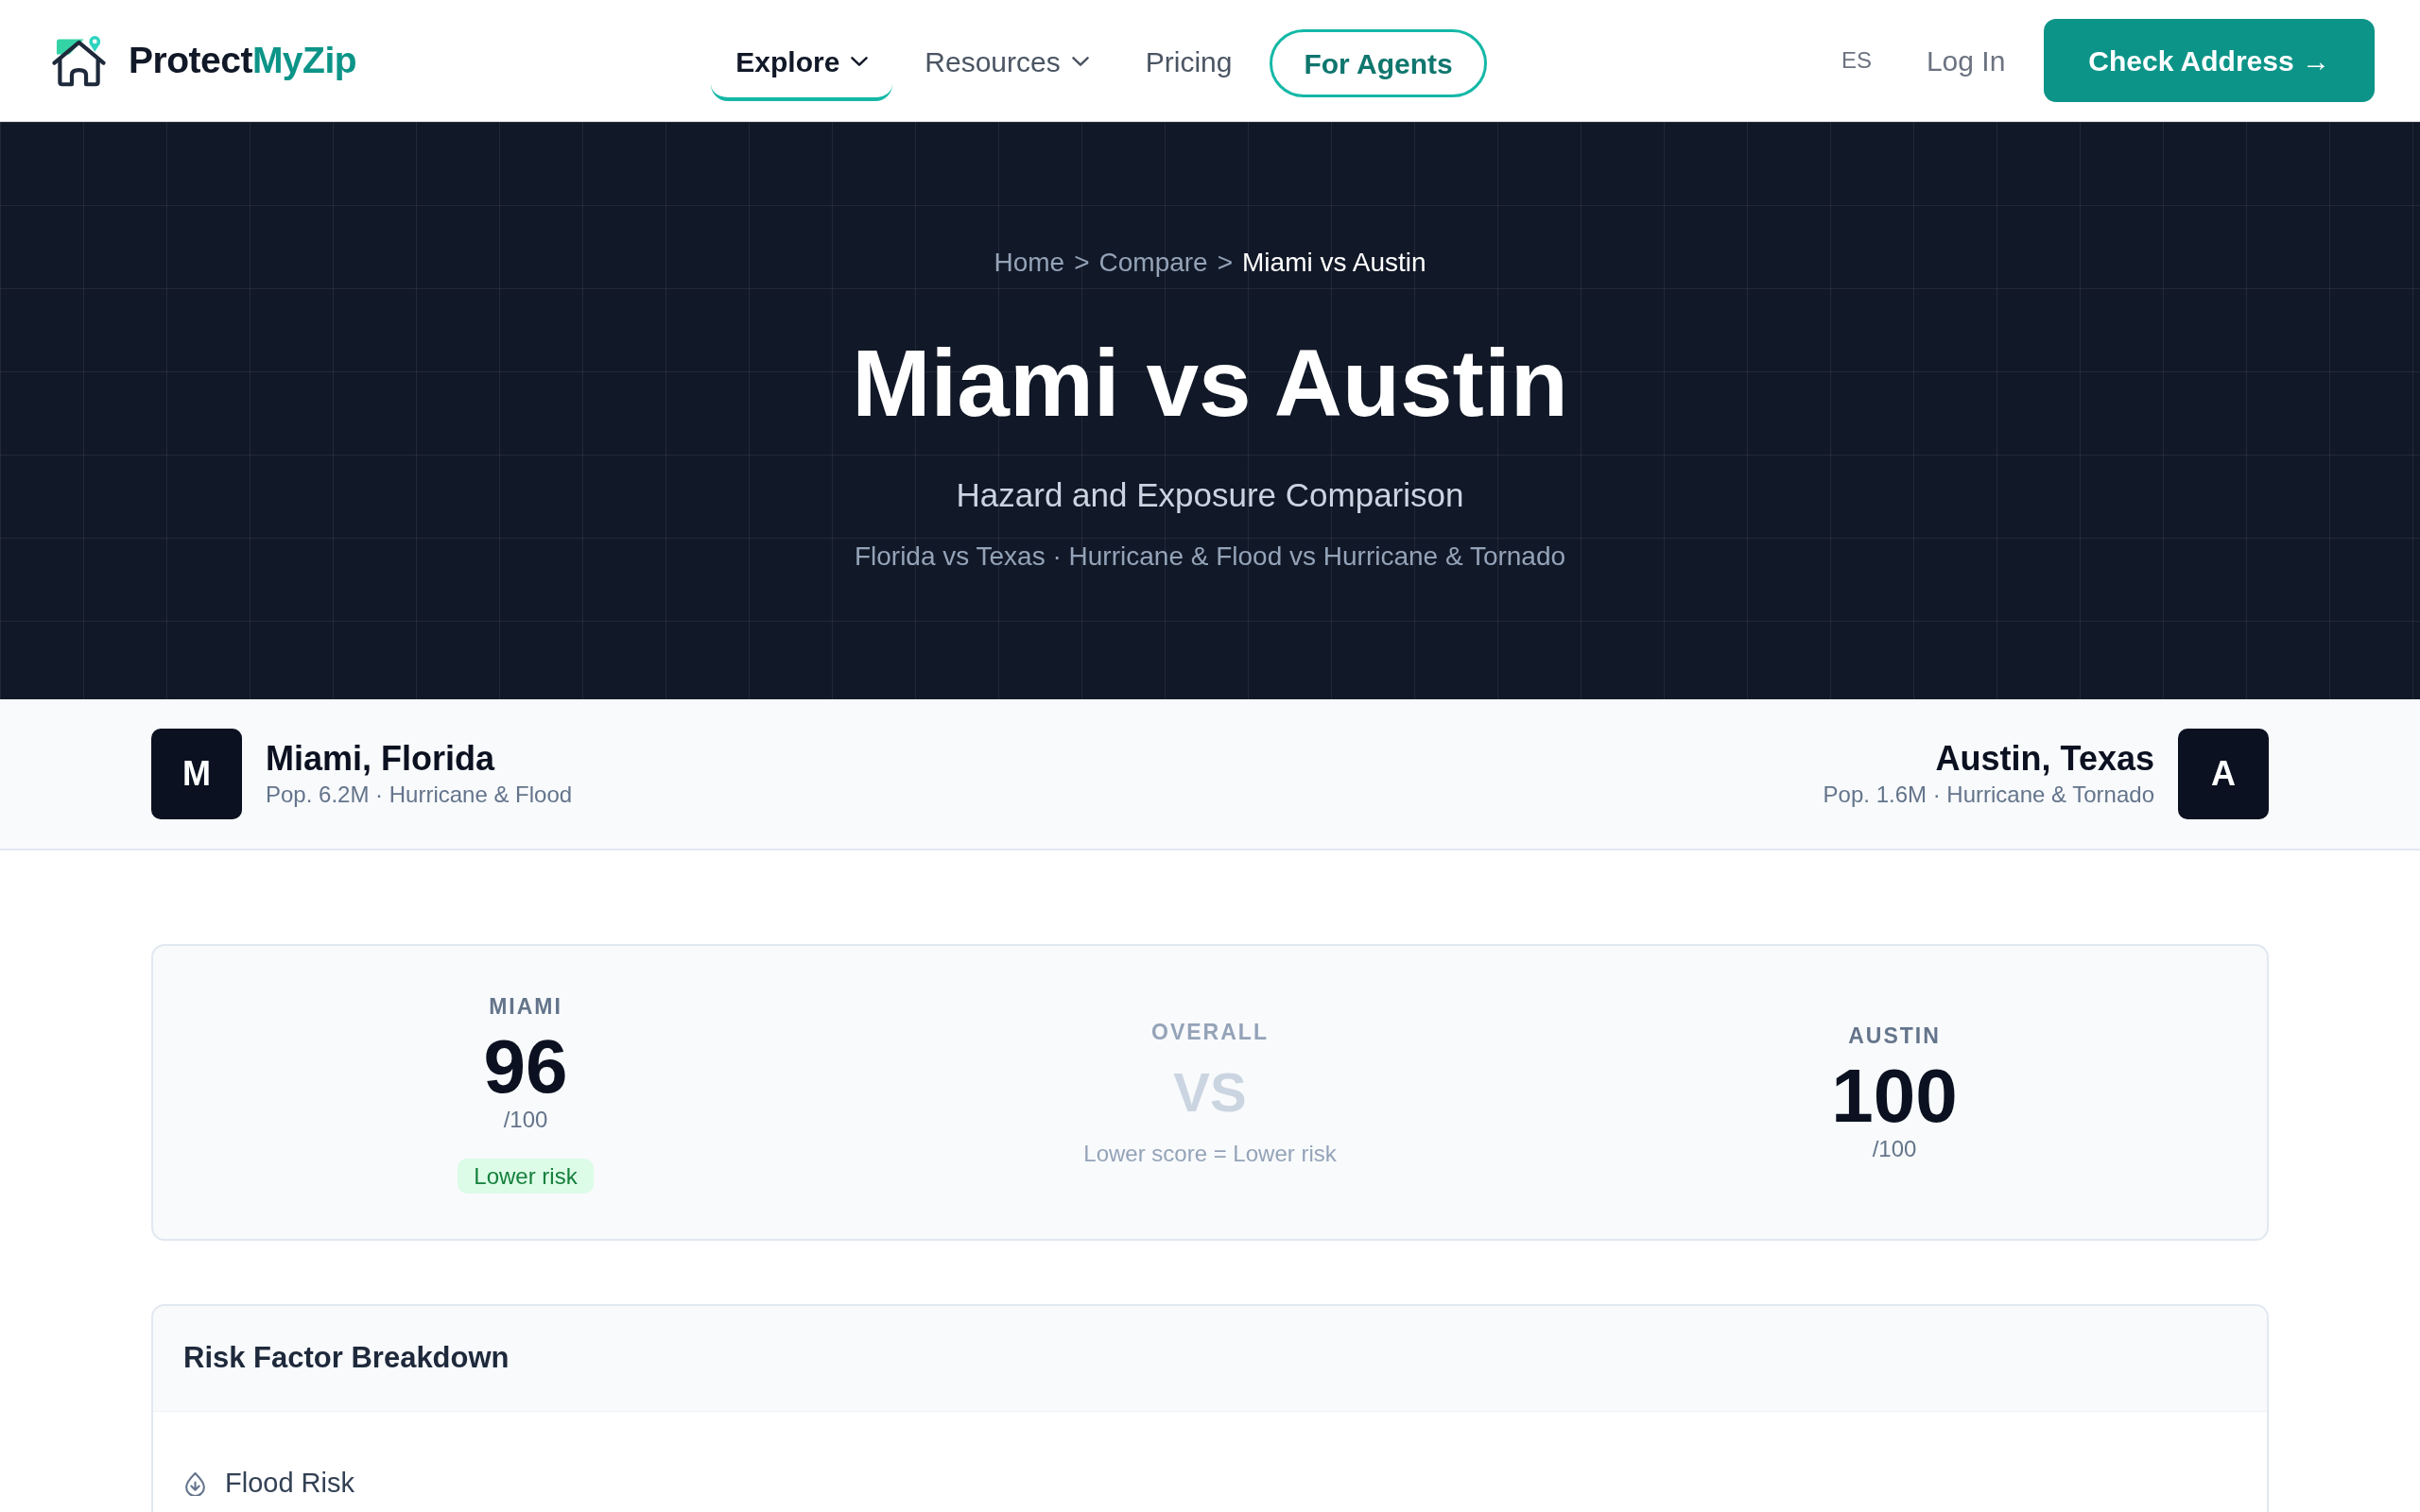 Image resolution: width=2420 pixels, height=1512 pixels. I want to click on nav-dropdown-tab: Resources, so click(1007, 63).